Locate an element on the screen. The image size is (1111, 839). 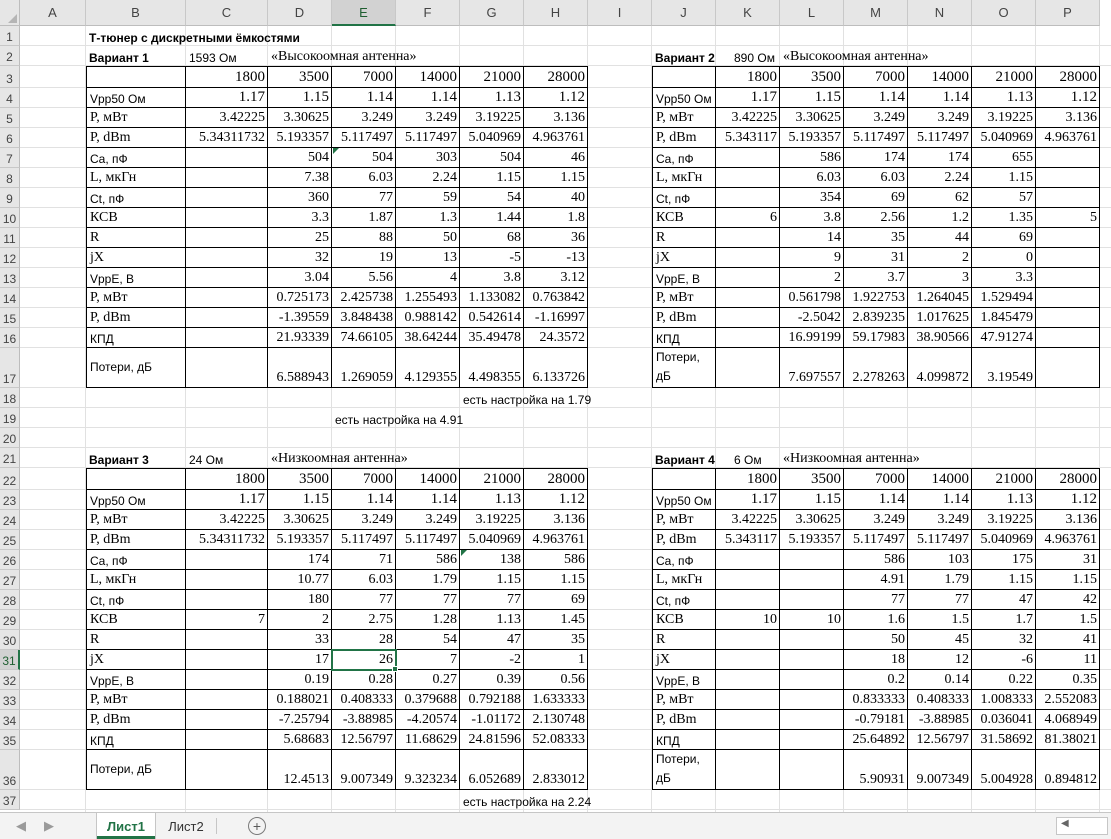
table-cell: 1.008333 is located at coordinates (1004, 700).